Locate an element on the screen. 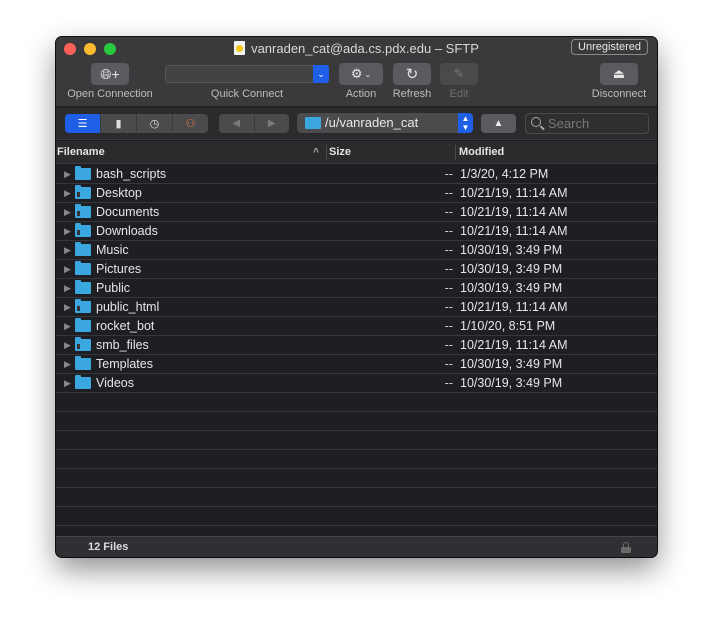  bonjour-view-button: ⚇ is located at coordinates (190, 123).